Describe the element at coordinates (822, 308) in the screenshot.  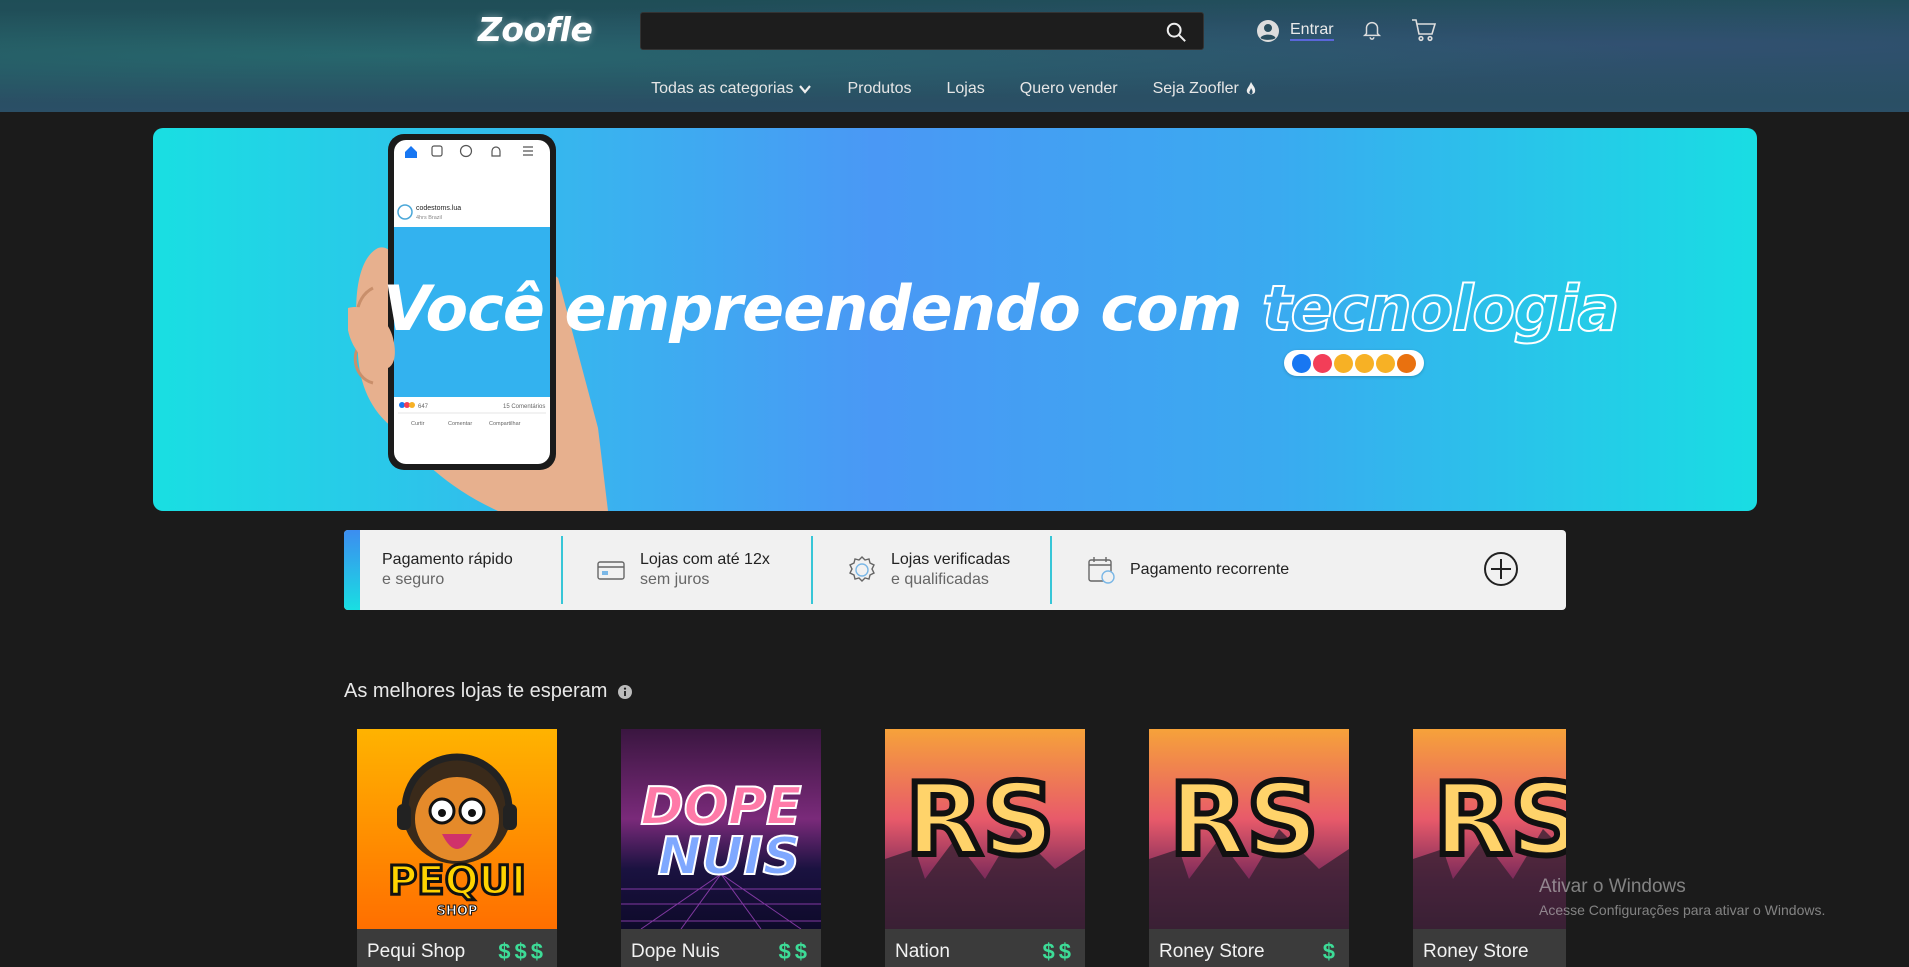
I see `banner-headline-main: Você empreendendo com` at that location.